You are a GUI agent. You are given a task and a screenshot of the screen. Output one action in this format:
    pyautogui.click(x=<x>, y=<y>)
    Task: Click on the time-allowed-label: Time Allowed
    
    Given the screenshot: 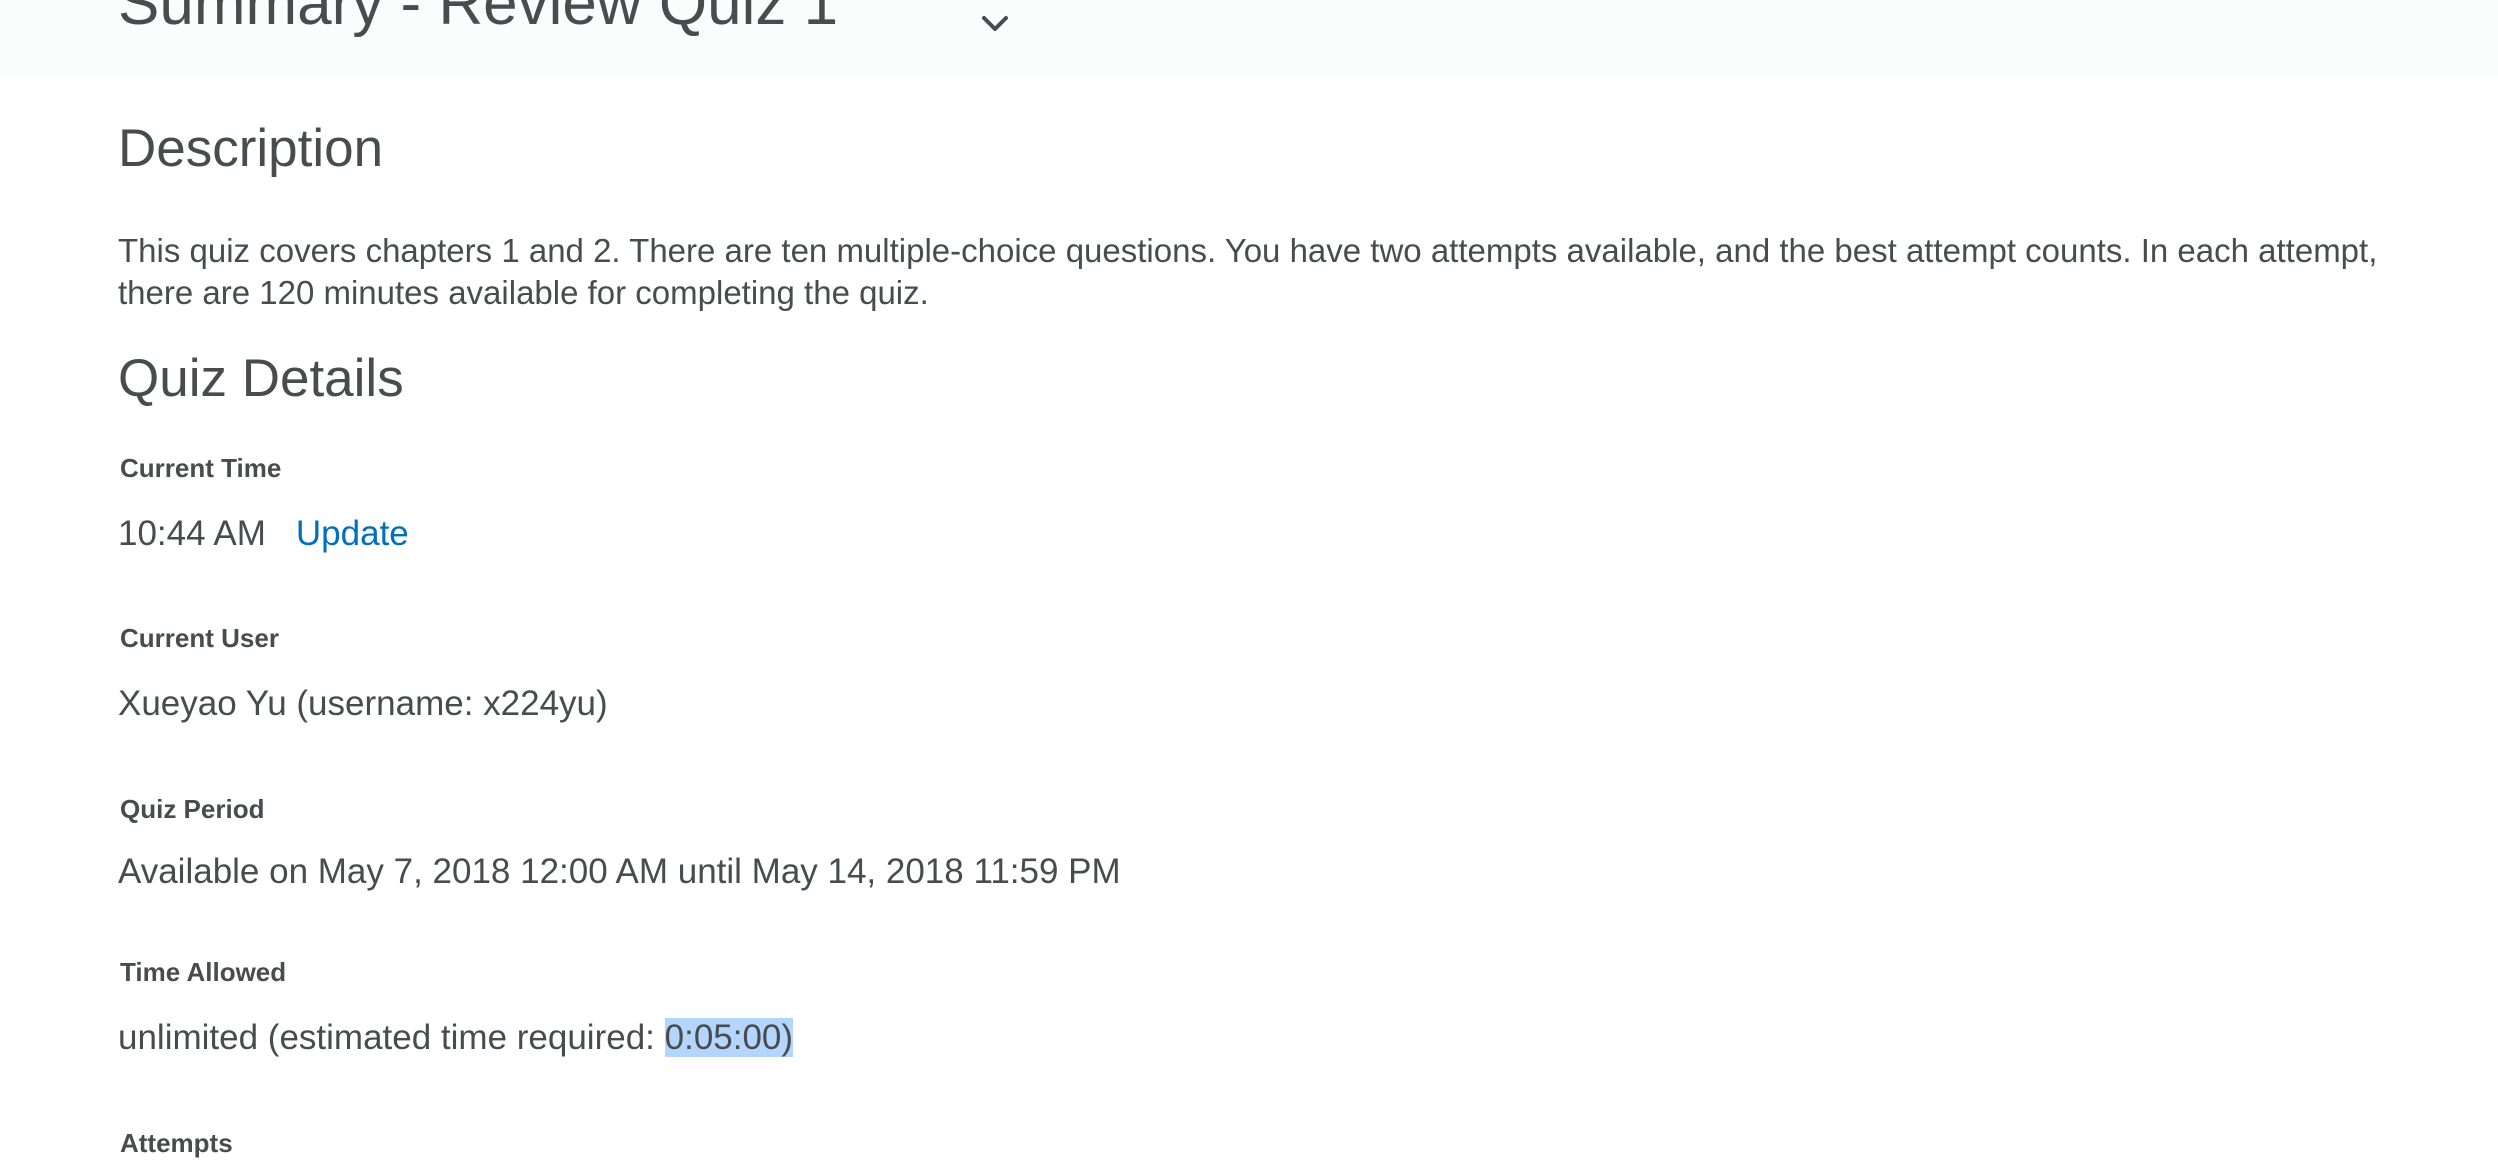 What is the action you would take?
    pyautogui.click(x=203, y=972)
    